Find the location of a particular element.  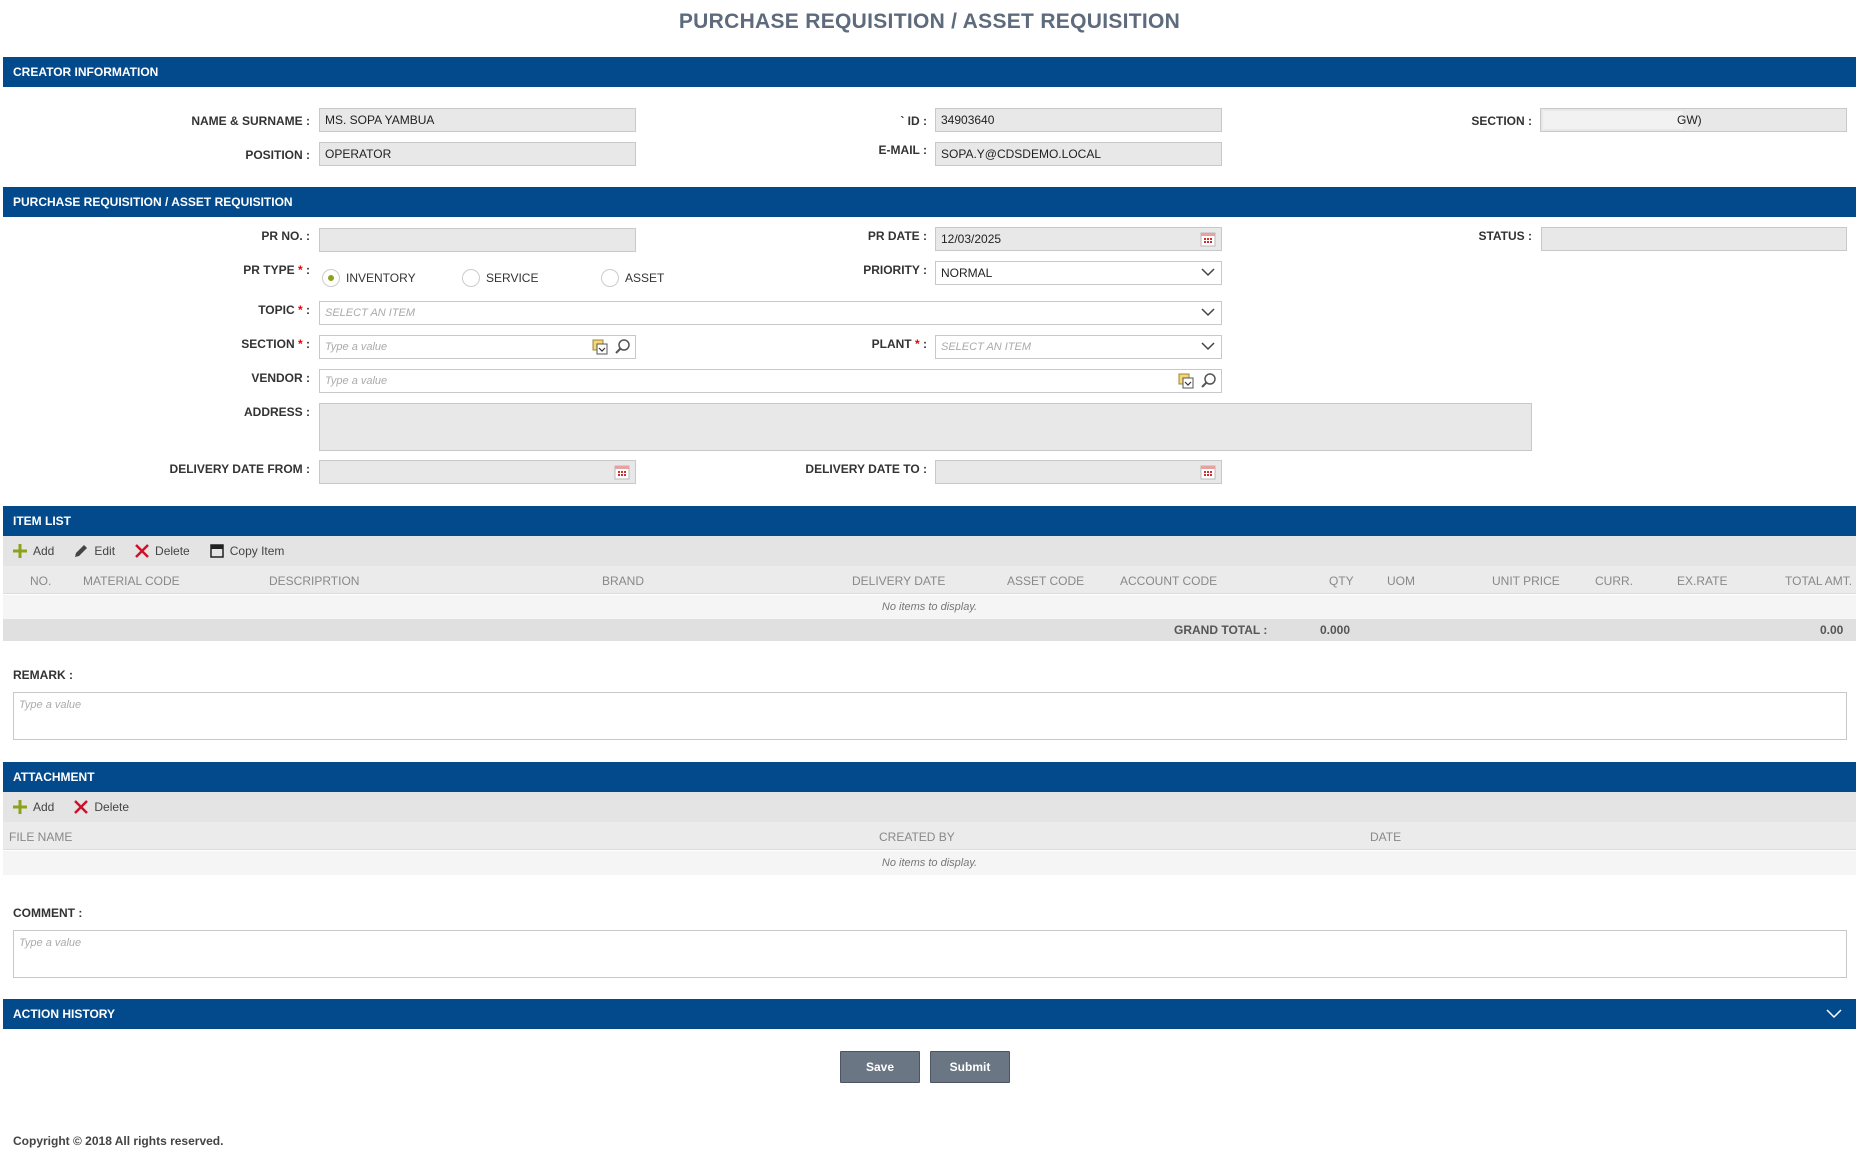

pr-section-input: Type a value is located at coordinates (477, 347).